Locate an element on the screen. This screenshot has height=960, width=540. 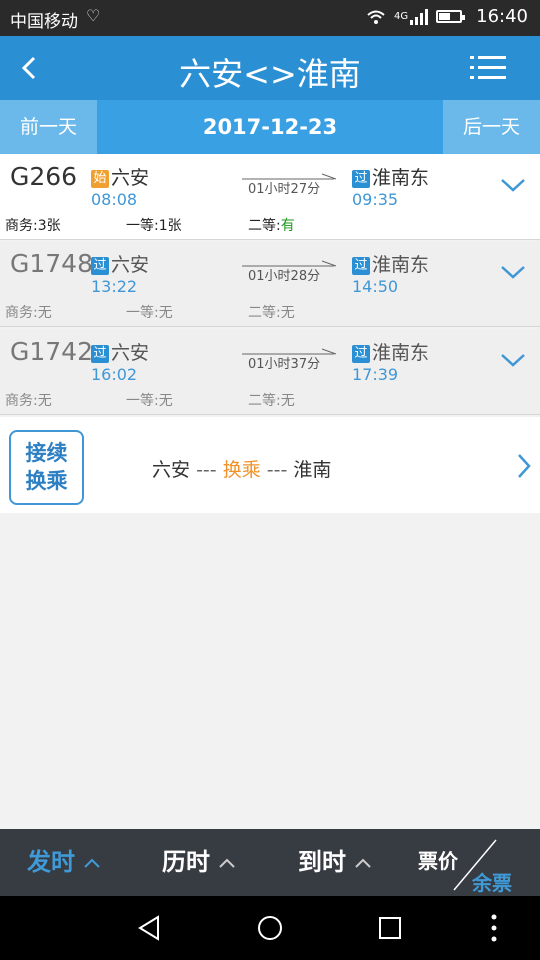
status-icons: 4G 16:40 is located at coordinates (447, 16).